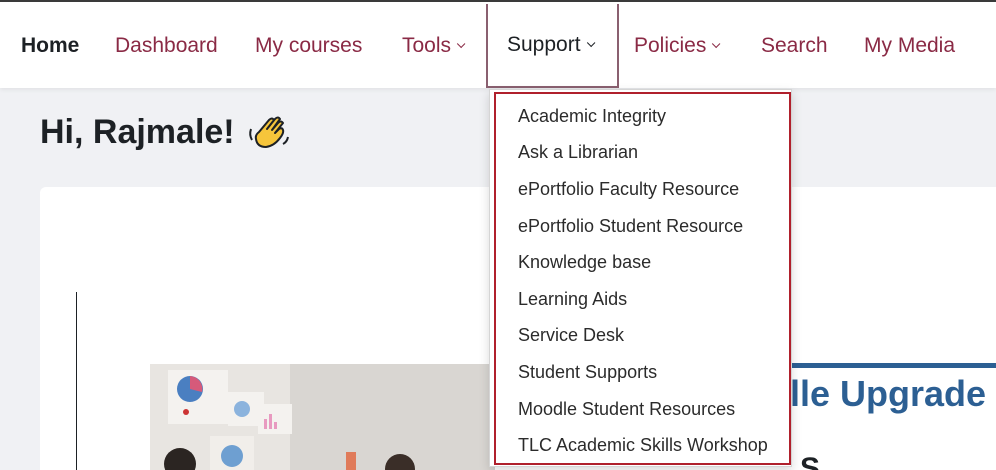 This screenshot has width=996, height=470. Describe the element at coordinates (643, 116) in the screenshot. I see `menu-item-academic-integrity: Academic Integrity` at that location.